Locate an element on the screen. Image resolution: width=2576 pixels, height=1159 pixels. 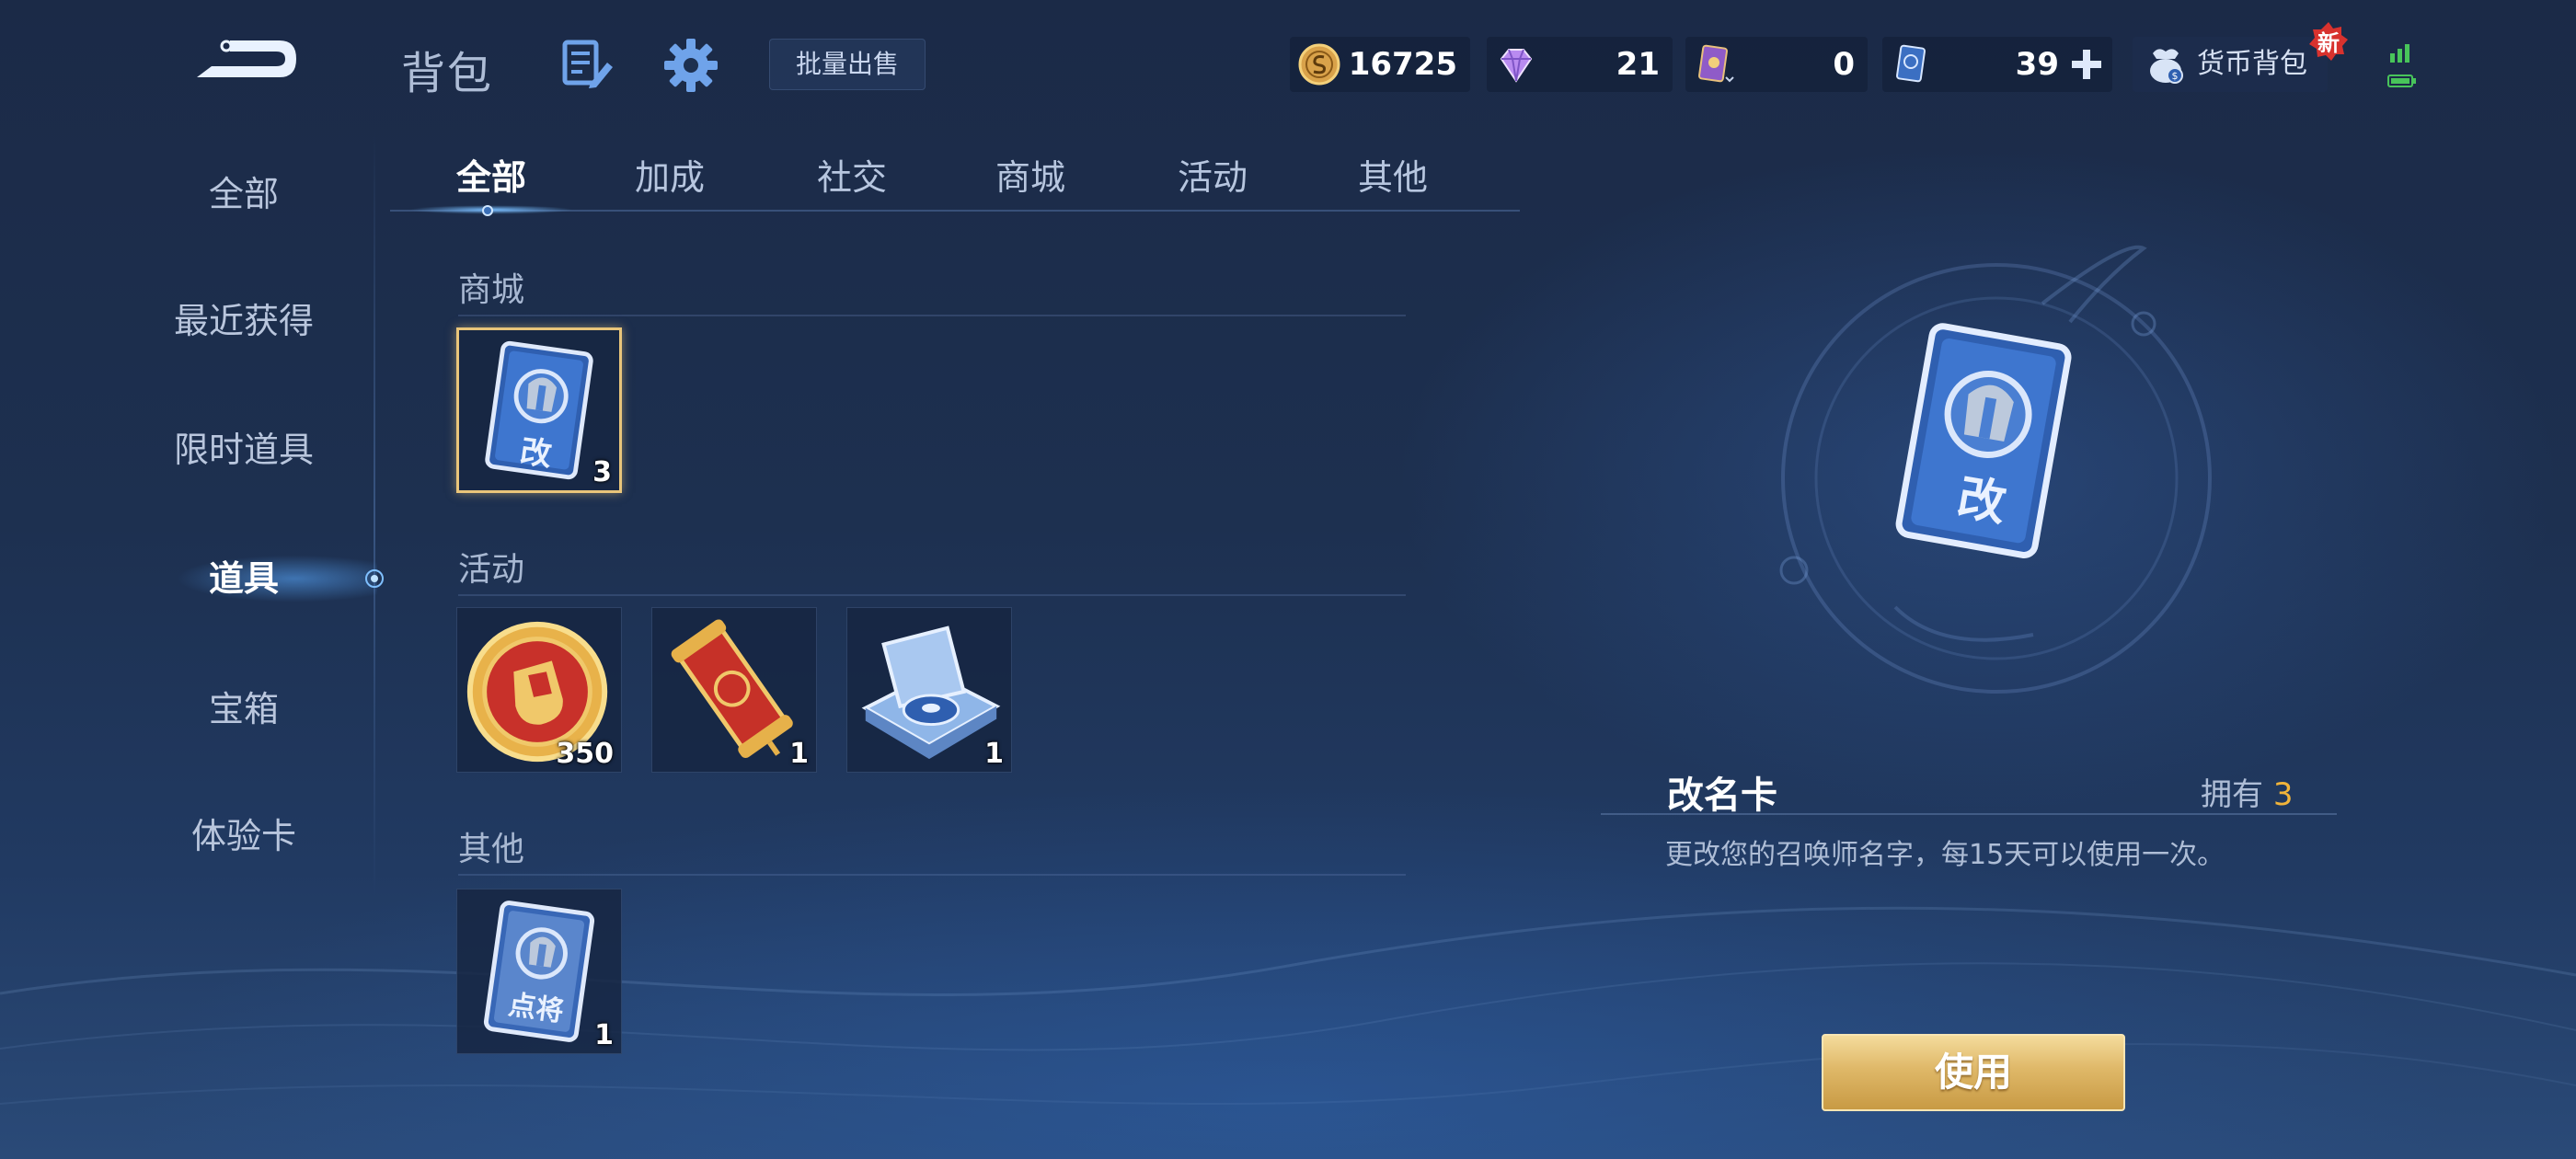
gold-coin-icon is located at coordinates (1319, 64).